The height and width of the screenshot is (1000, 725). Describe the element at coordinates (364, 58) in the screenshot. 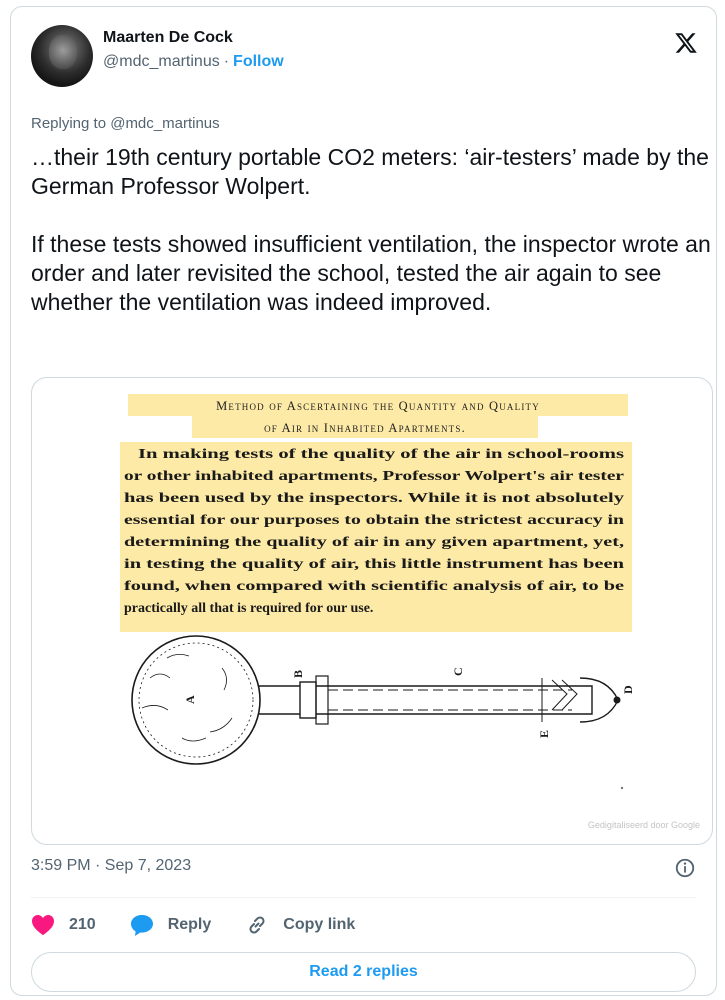

I see `tweet-header: Maarten De Cock @mdc_martinus · Follow` at that location.